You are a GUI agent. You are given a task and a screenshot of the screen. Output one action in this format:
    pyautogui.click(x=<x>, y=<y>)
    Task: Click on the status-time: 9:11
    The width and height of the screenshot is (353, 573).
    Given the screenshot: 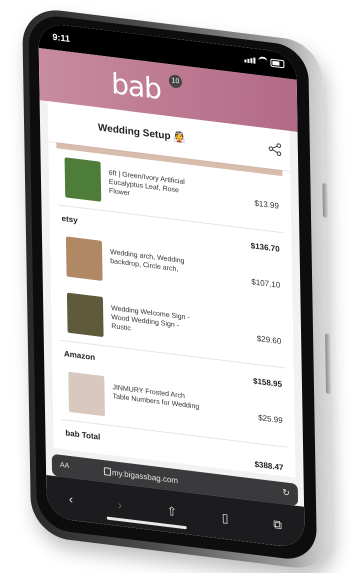 What is the action you would take?
    pyautogui.click(x=61, y=37)
    